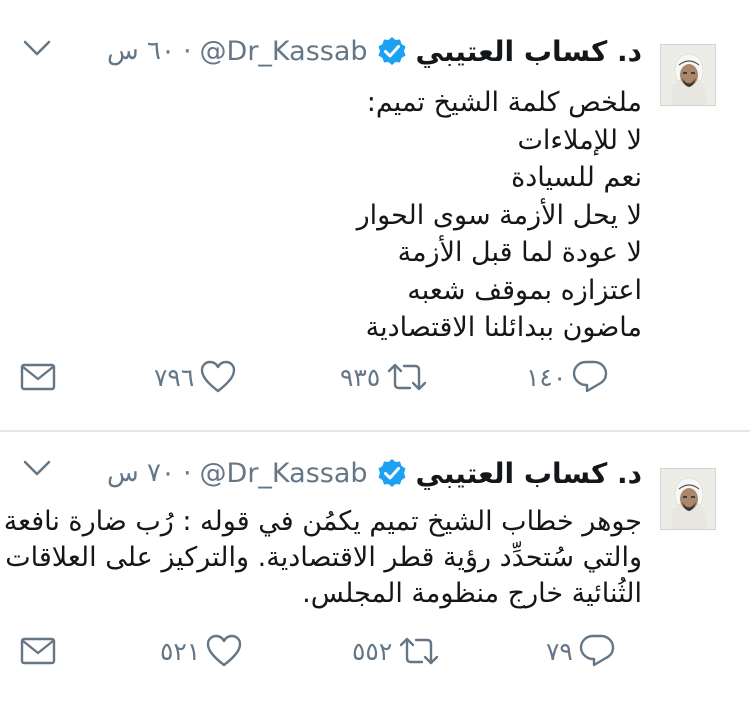  What do you see at coordinates (372, 651) in the screenshot?
I see `retweet-count: ٥٥٢` at bounding box center [372, 651].